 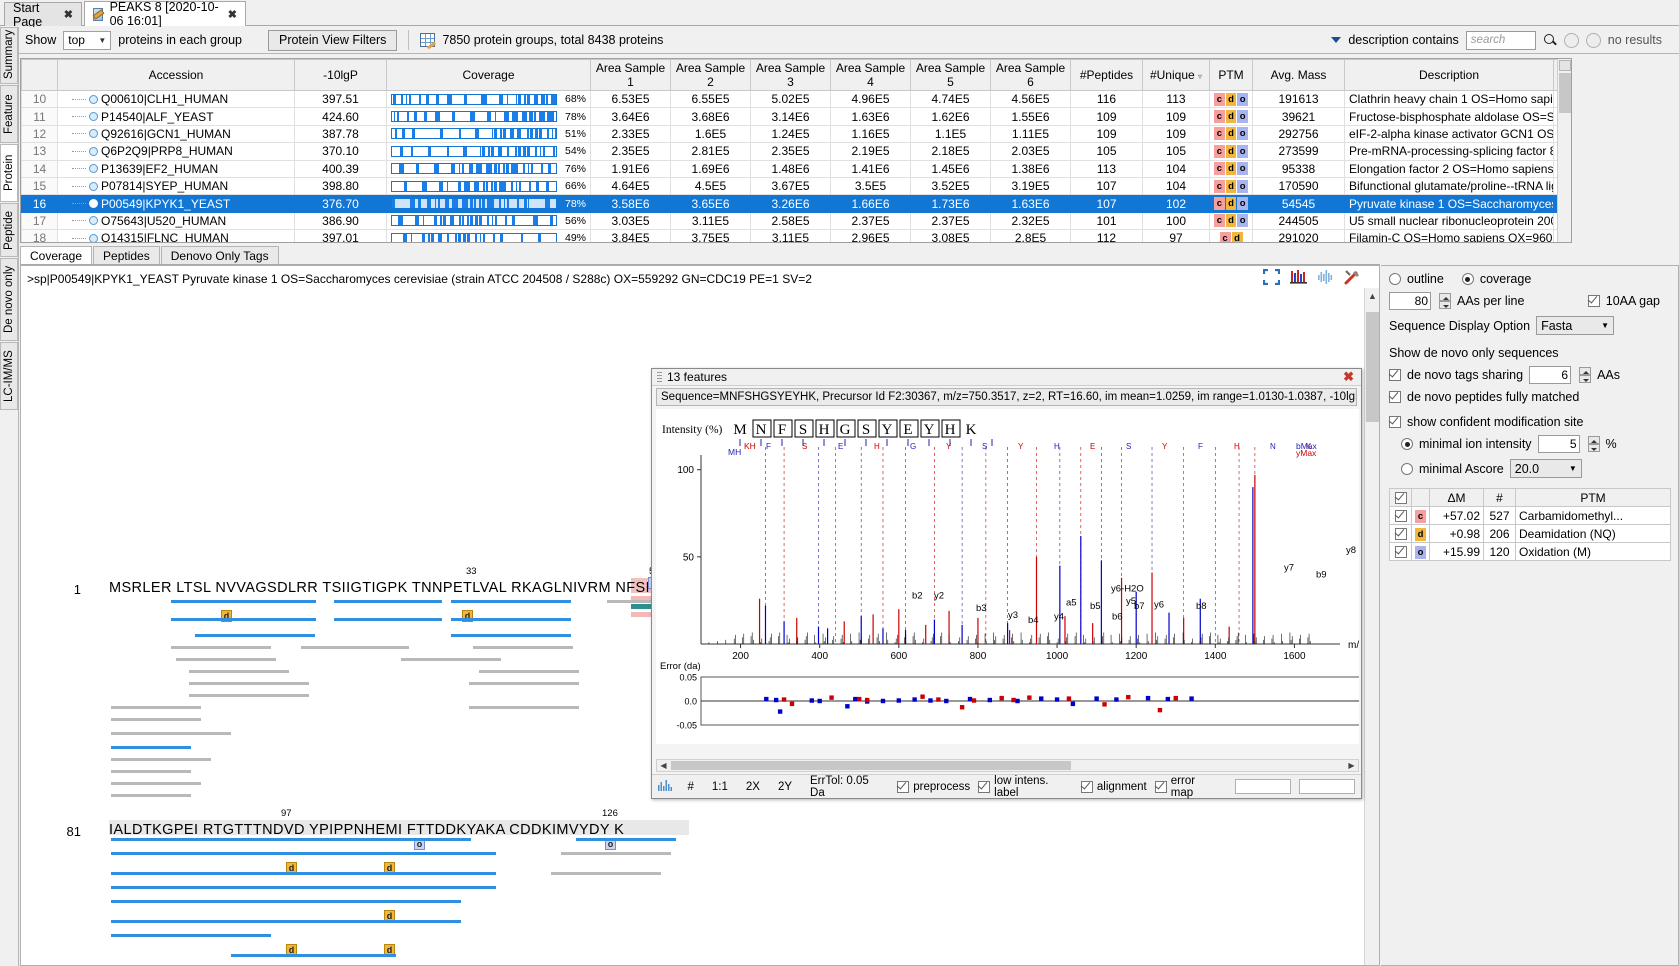 I want to click on denovo-tags-sharing-checkbox, so click(x=1395, y=375).